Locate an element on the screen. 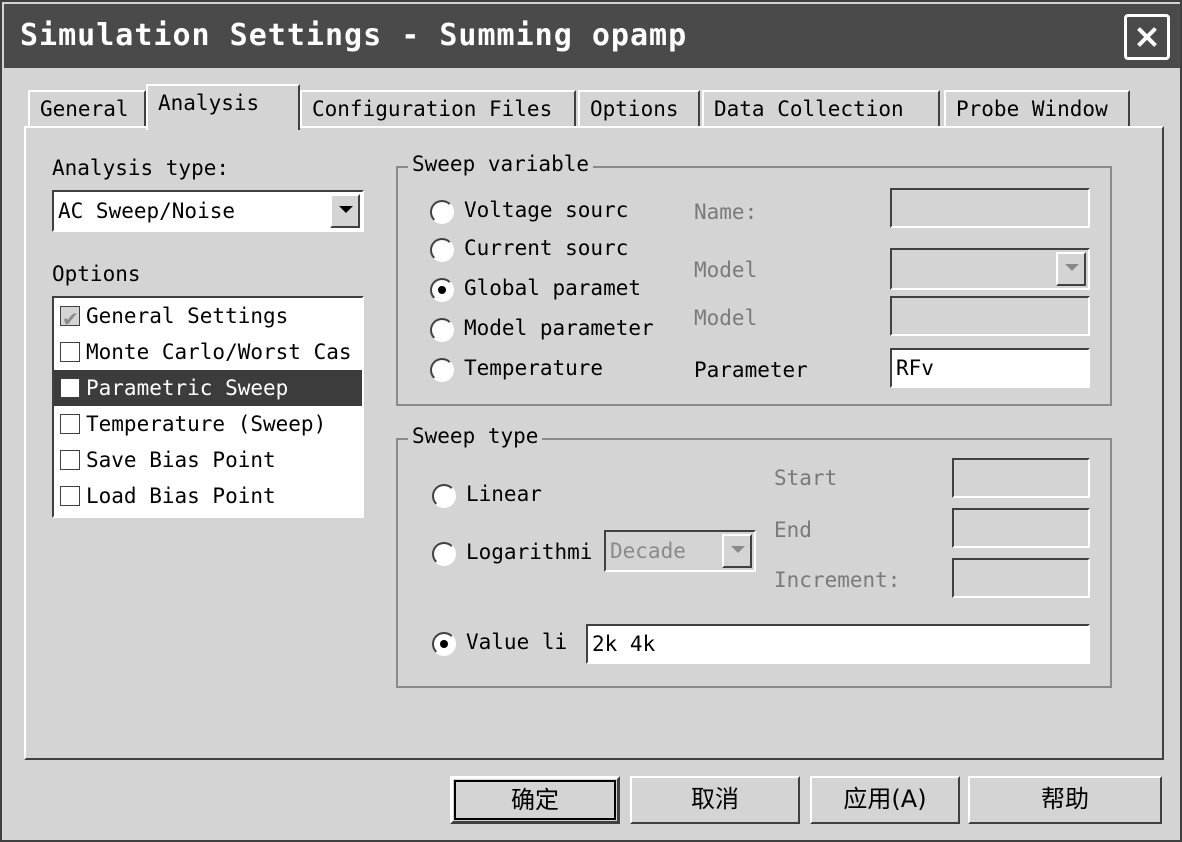 Image resolution: width=1182 pixels, height=842 pixels. option-label: Monte Carlo/Worst Cas is located at coordinates (219, 352).